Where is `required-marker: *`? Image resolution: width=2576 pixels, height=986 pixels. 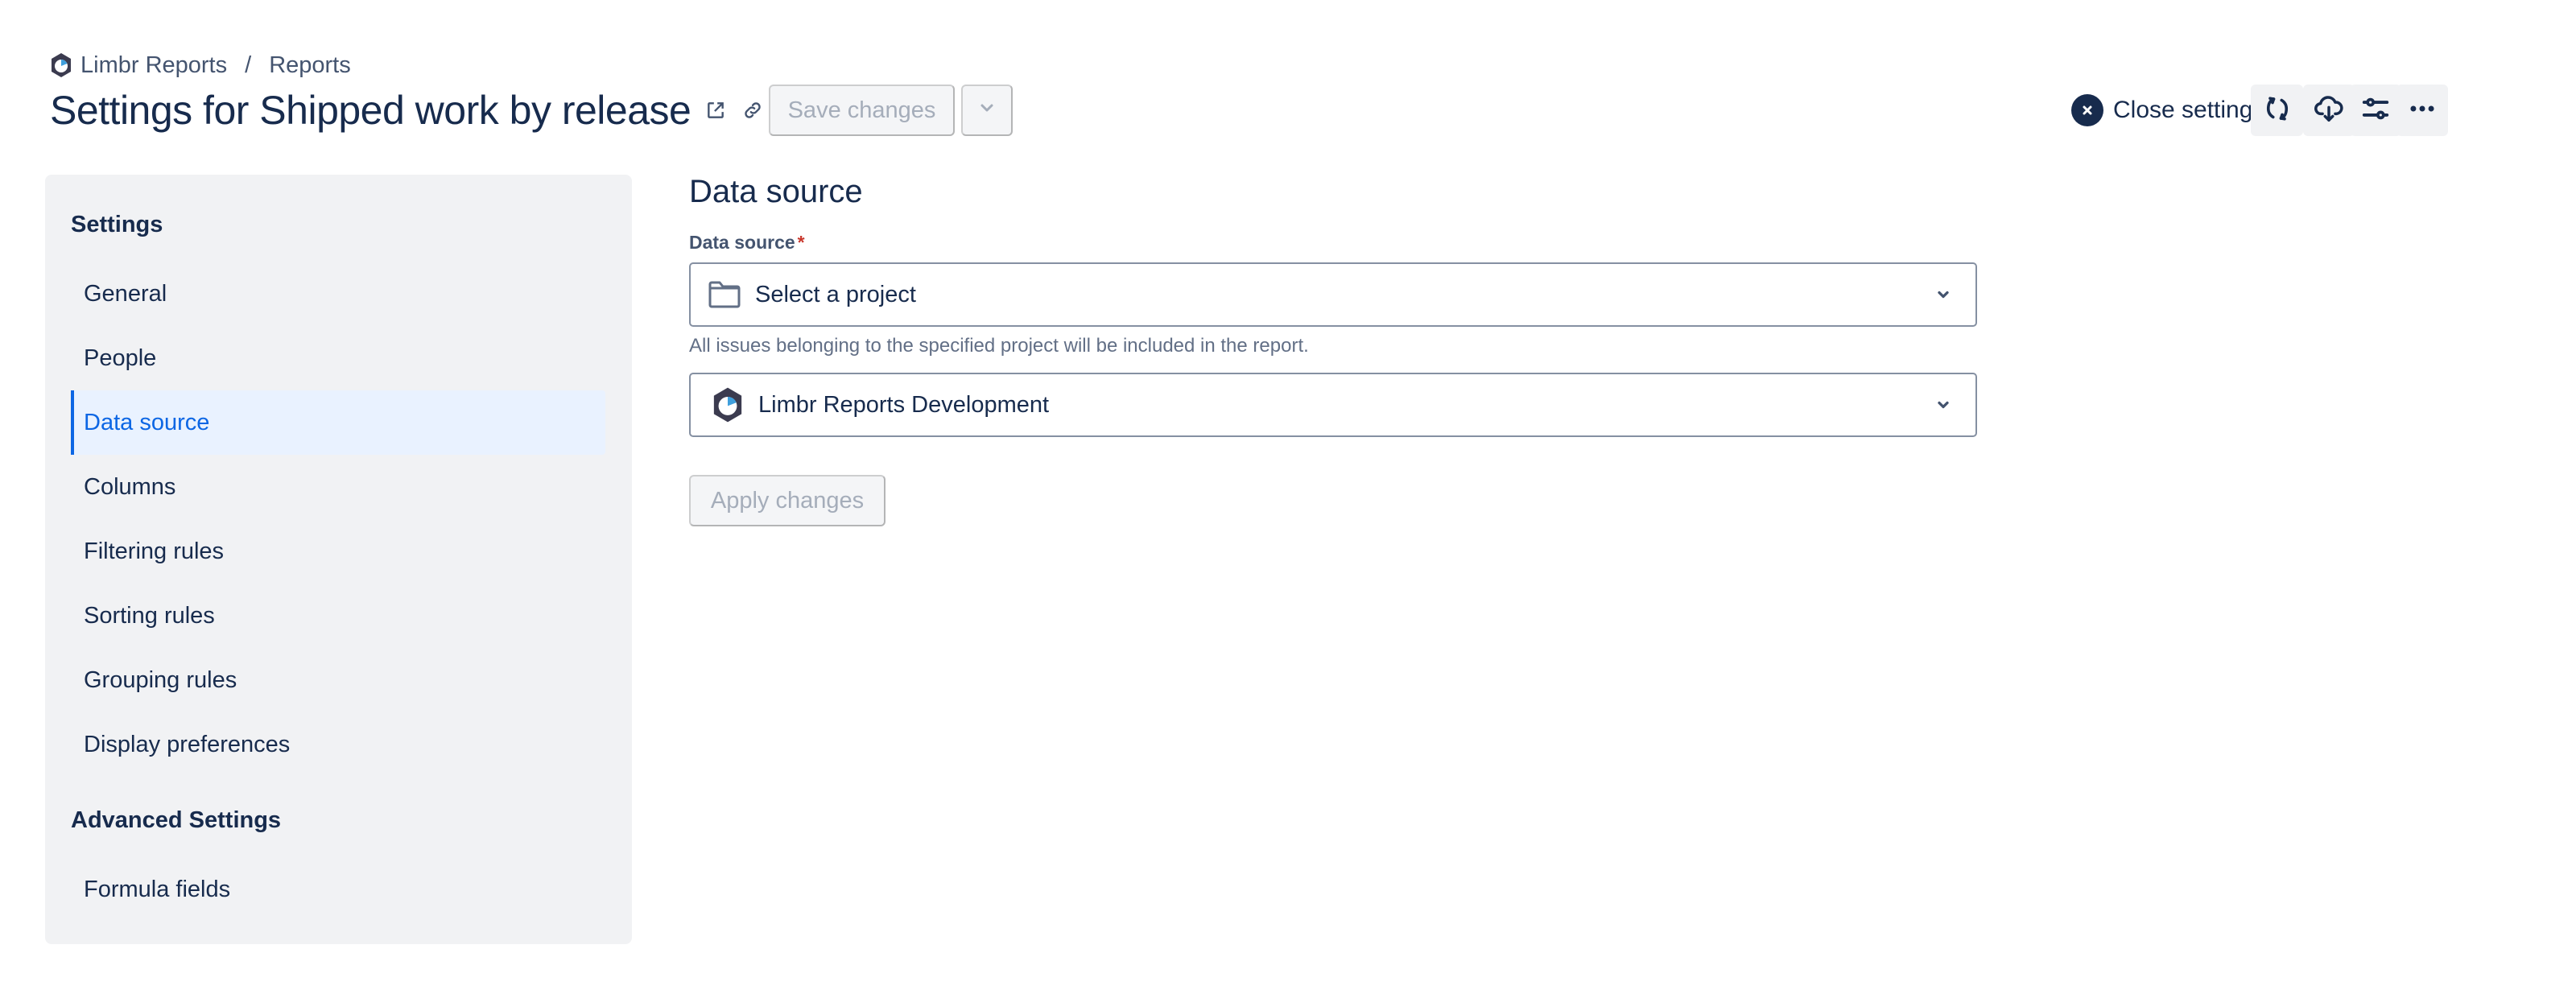 required-marker: * is located at coordinates (801, 243).